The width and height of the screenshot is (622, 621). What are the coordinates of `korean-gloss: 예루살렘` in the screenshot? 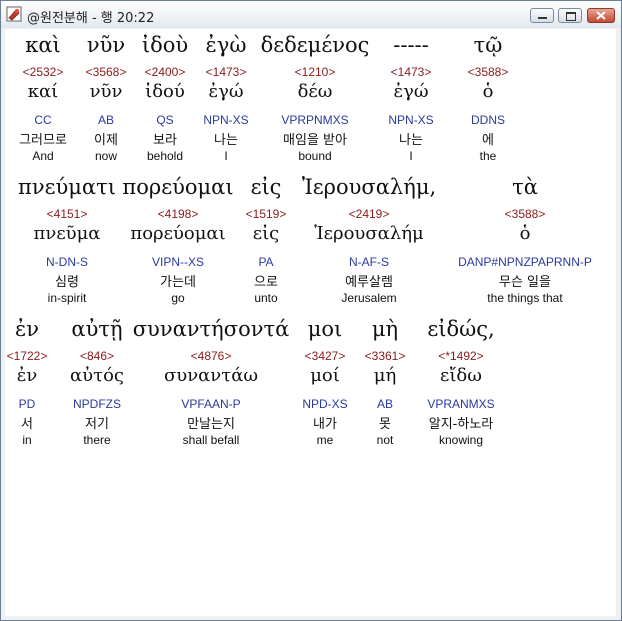 It's located at (369, 282).